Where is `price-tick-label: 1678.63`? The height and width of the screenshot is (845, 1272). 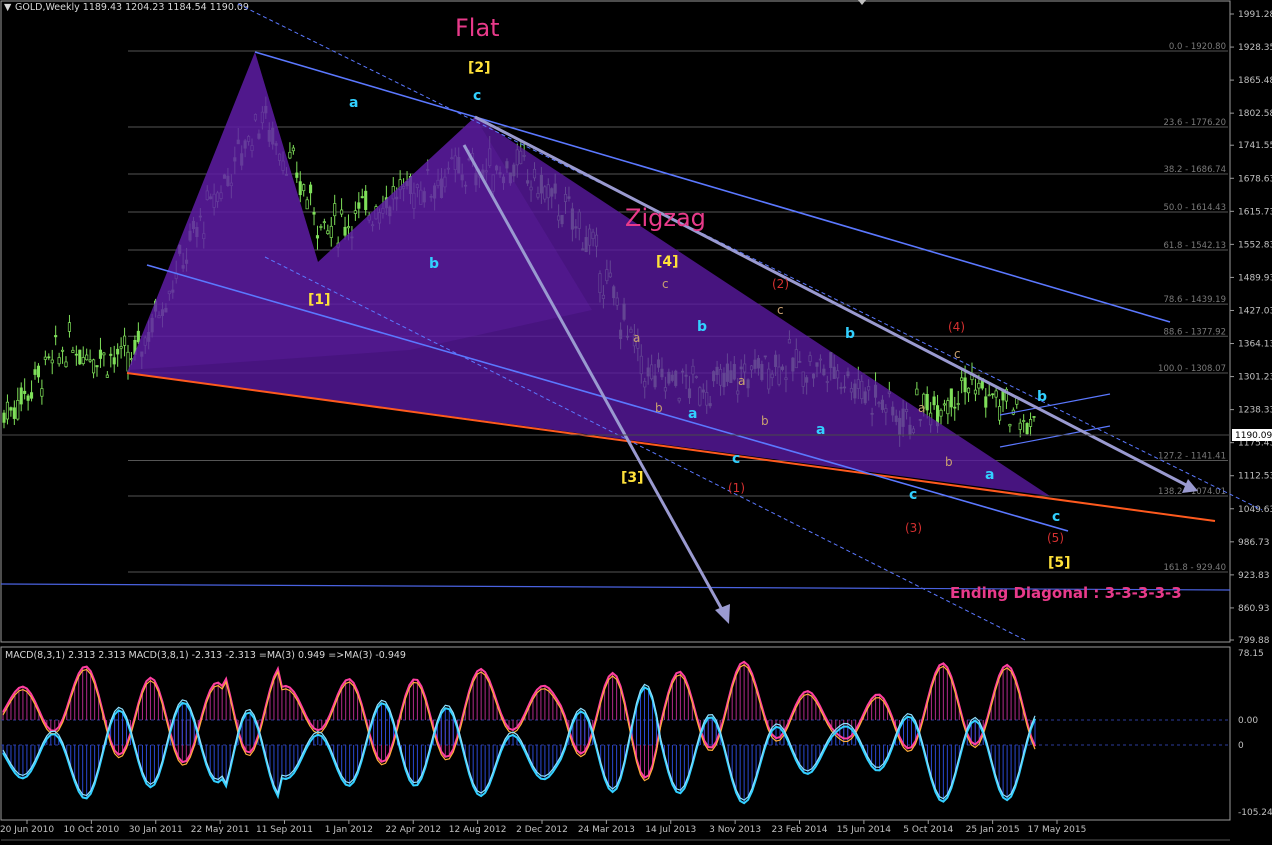
price-tick-label: 1678.63 is located at coordinates (1255, 179).